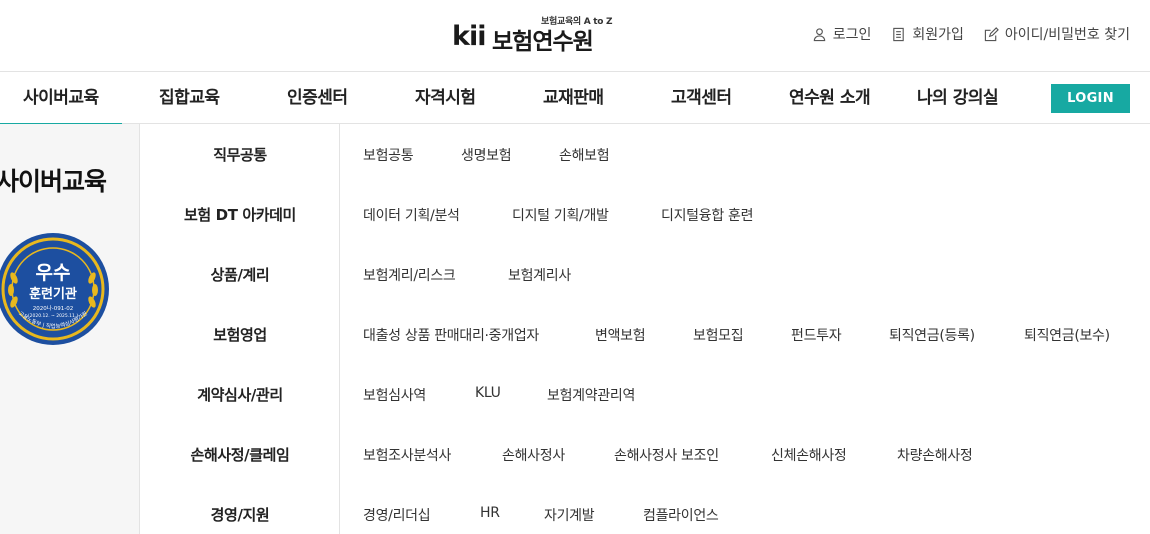 Image resolution: width=1150 pixels, height=534 pixels. What do you see at coordinates (53, 308) in the screenshot?
I see `badge-code: 2020나-091-02` at bounding box center [53, 308].